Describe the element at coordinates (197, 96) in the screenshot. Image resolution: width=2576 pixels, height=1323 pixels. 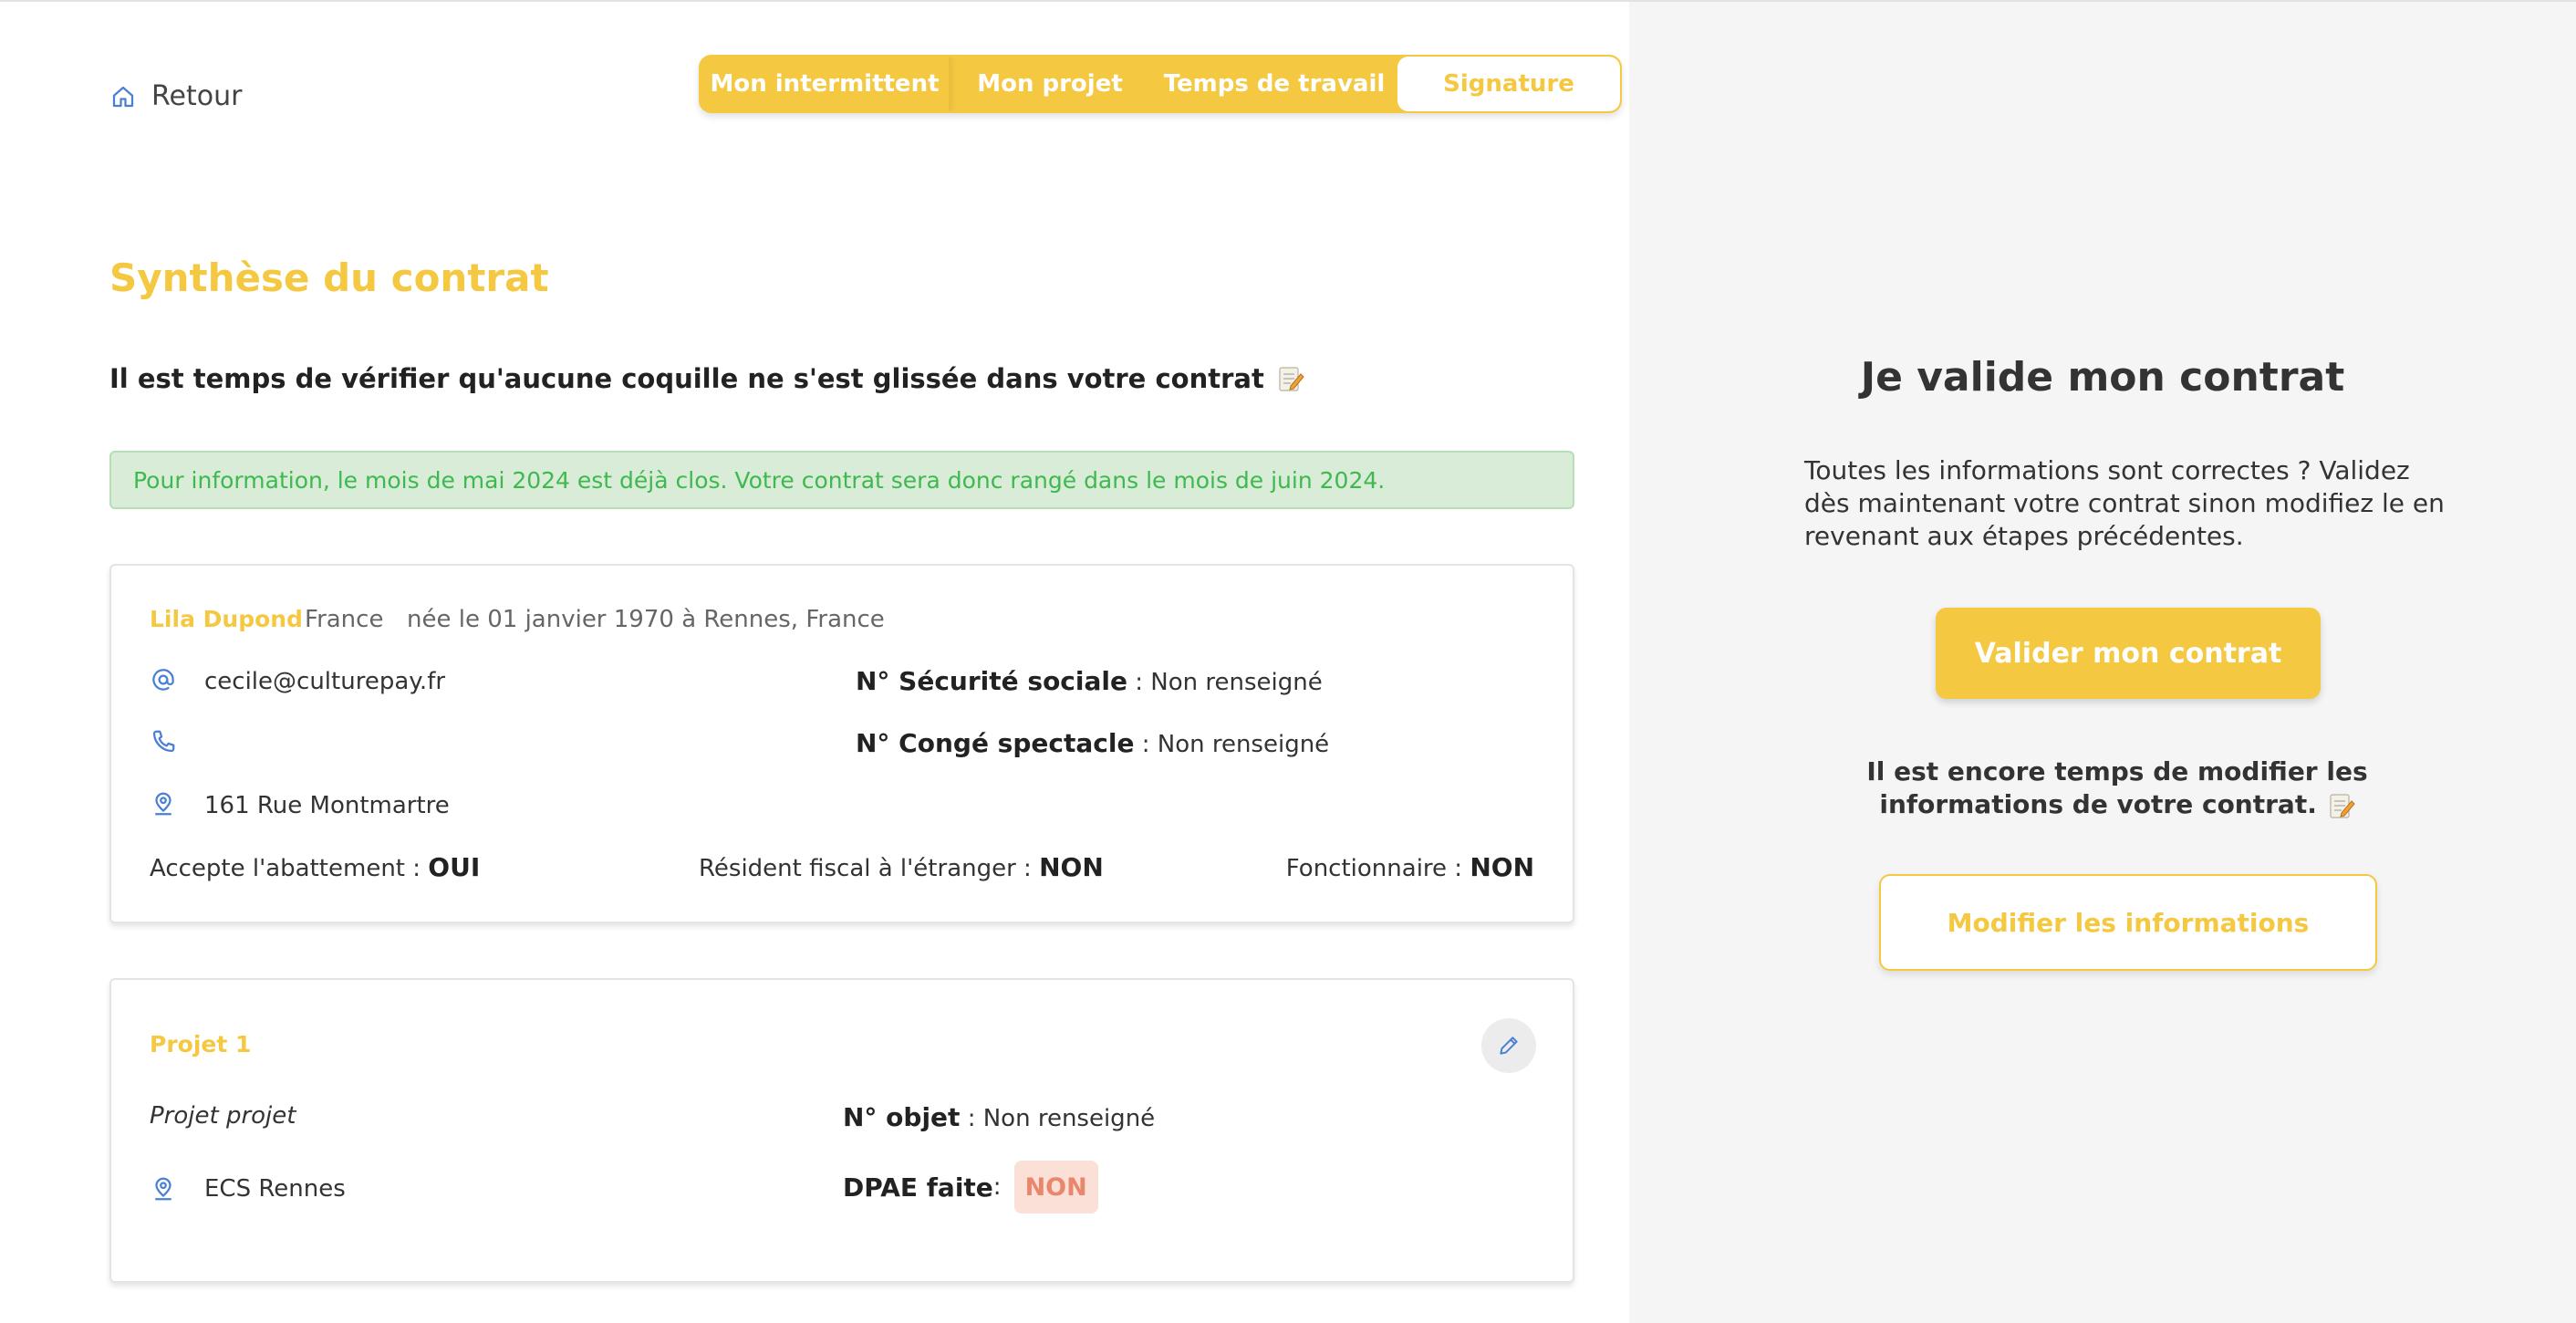
I see `back-label: Retour` at that location.